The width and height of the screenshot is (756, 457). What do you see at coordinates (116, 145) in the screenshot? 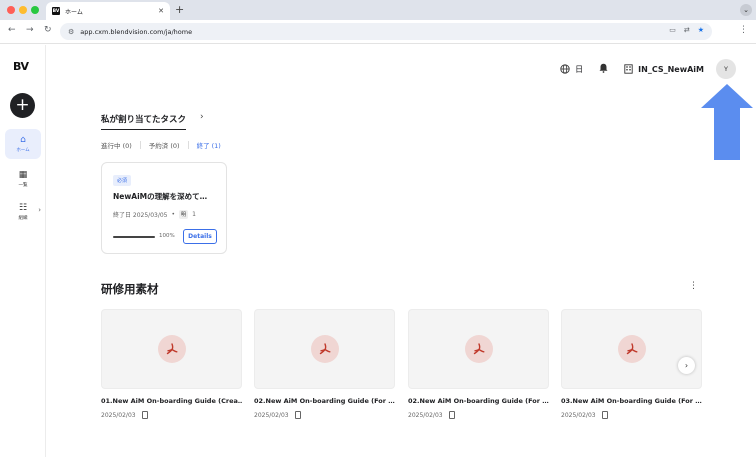
I see `filter-in-progress: 進行中 (0)` at bounding box center [116, 145].